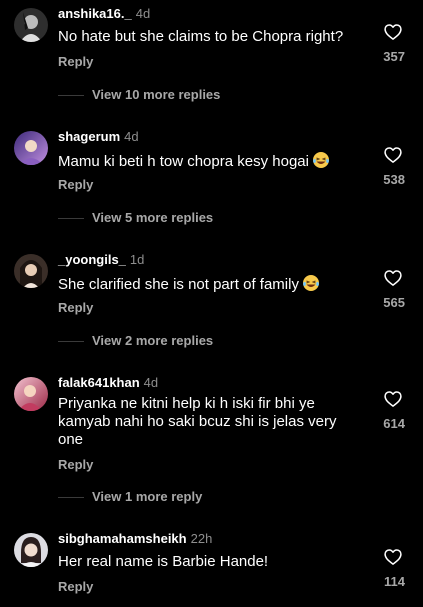 This screenshot has width=423, height=607. Describe the element at coordinates (163, 561) in the screenshot. I see `comment-body: Her real name is Barbie Hande!` at that location.